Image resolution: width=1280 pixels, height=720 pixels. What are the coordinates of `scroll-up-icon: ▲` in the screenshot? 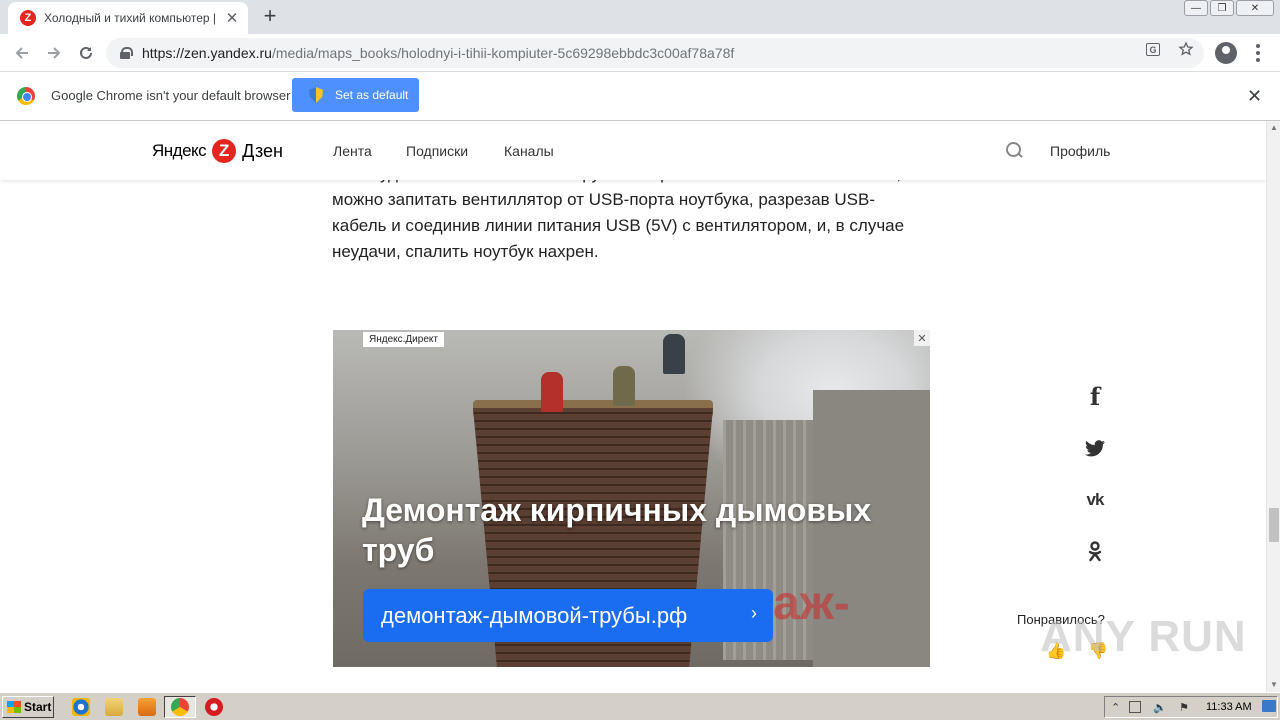 It's located at (1274, 127).